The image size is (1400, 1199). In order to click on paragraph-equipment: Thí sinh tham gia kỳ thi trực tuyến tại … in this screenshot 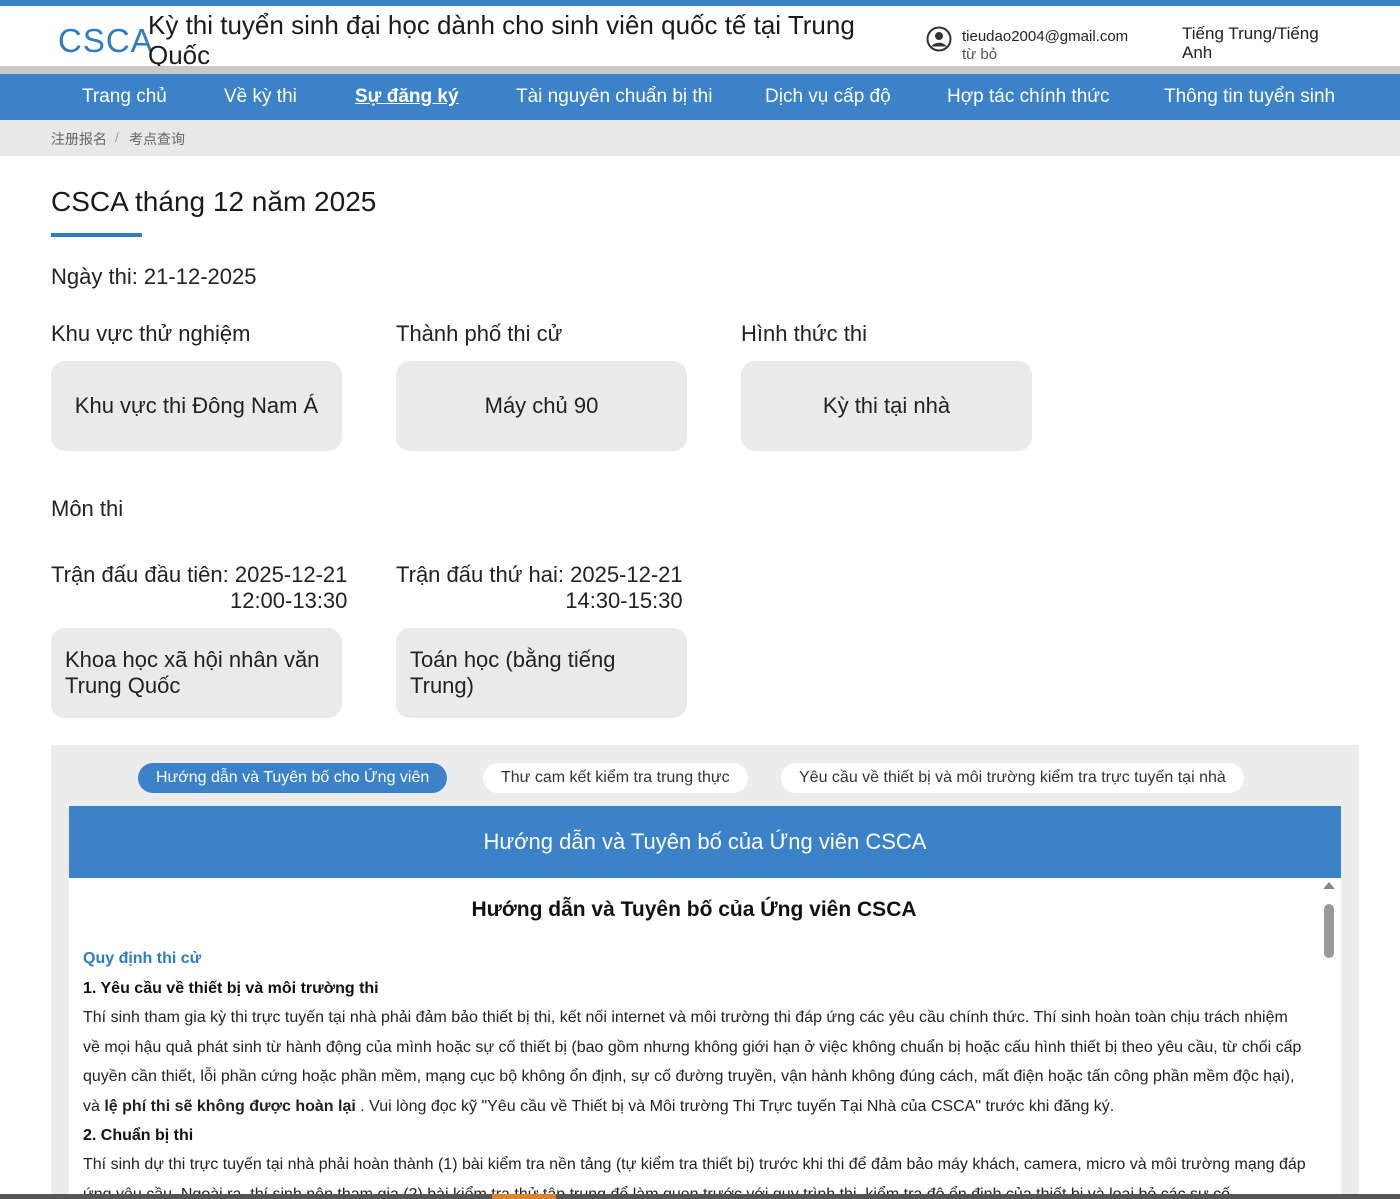, I will do `click(695, 1062)`.